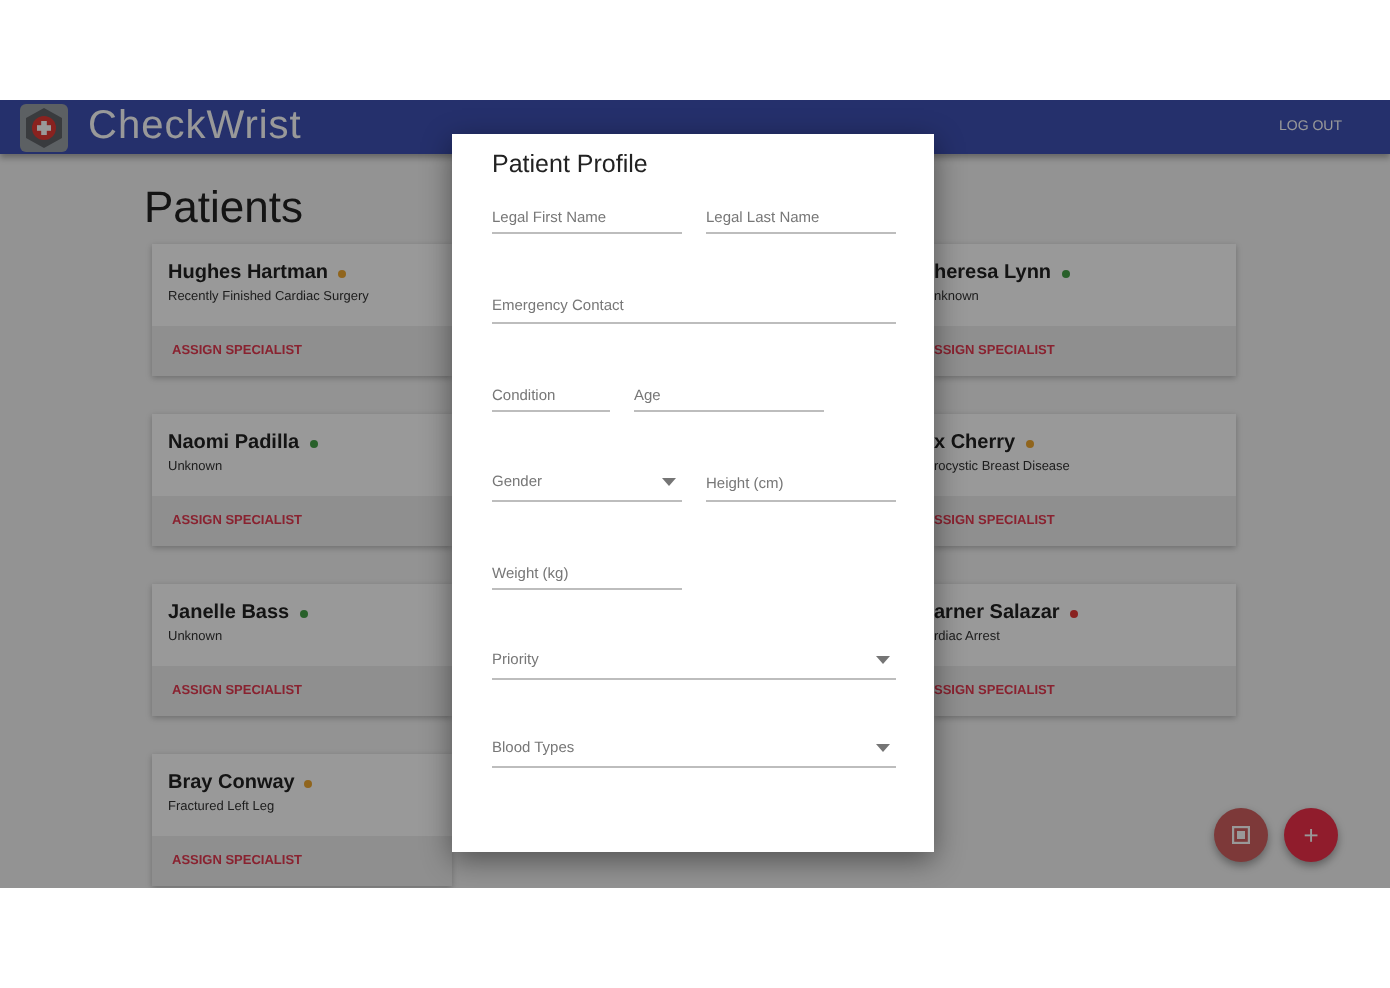 The width and height of the screenshot is (1390, 988). What do you see at coordinates (231, 783) in the screenshot?
I see `patient-name: Bray Conway` at bounding box center [231, 783].